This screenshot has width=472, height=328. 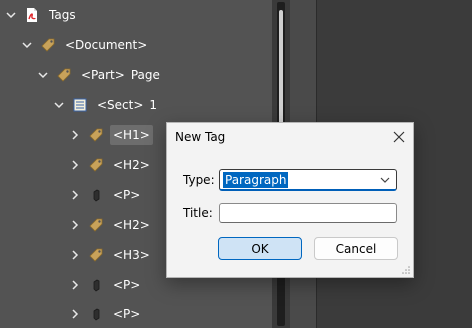 What do you see at coordinates (120, 75) in the screenshot?
I see `tree-row-label: <Part> Page` at bounding box center [120, 75].